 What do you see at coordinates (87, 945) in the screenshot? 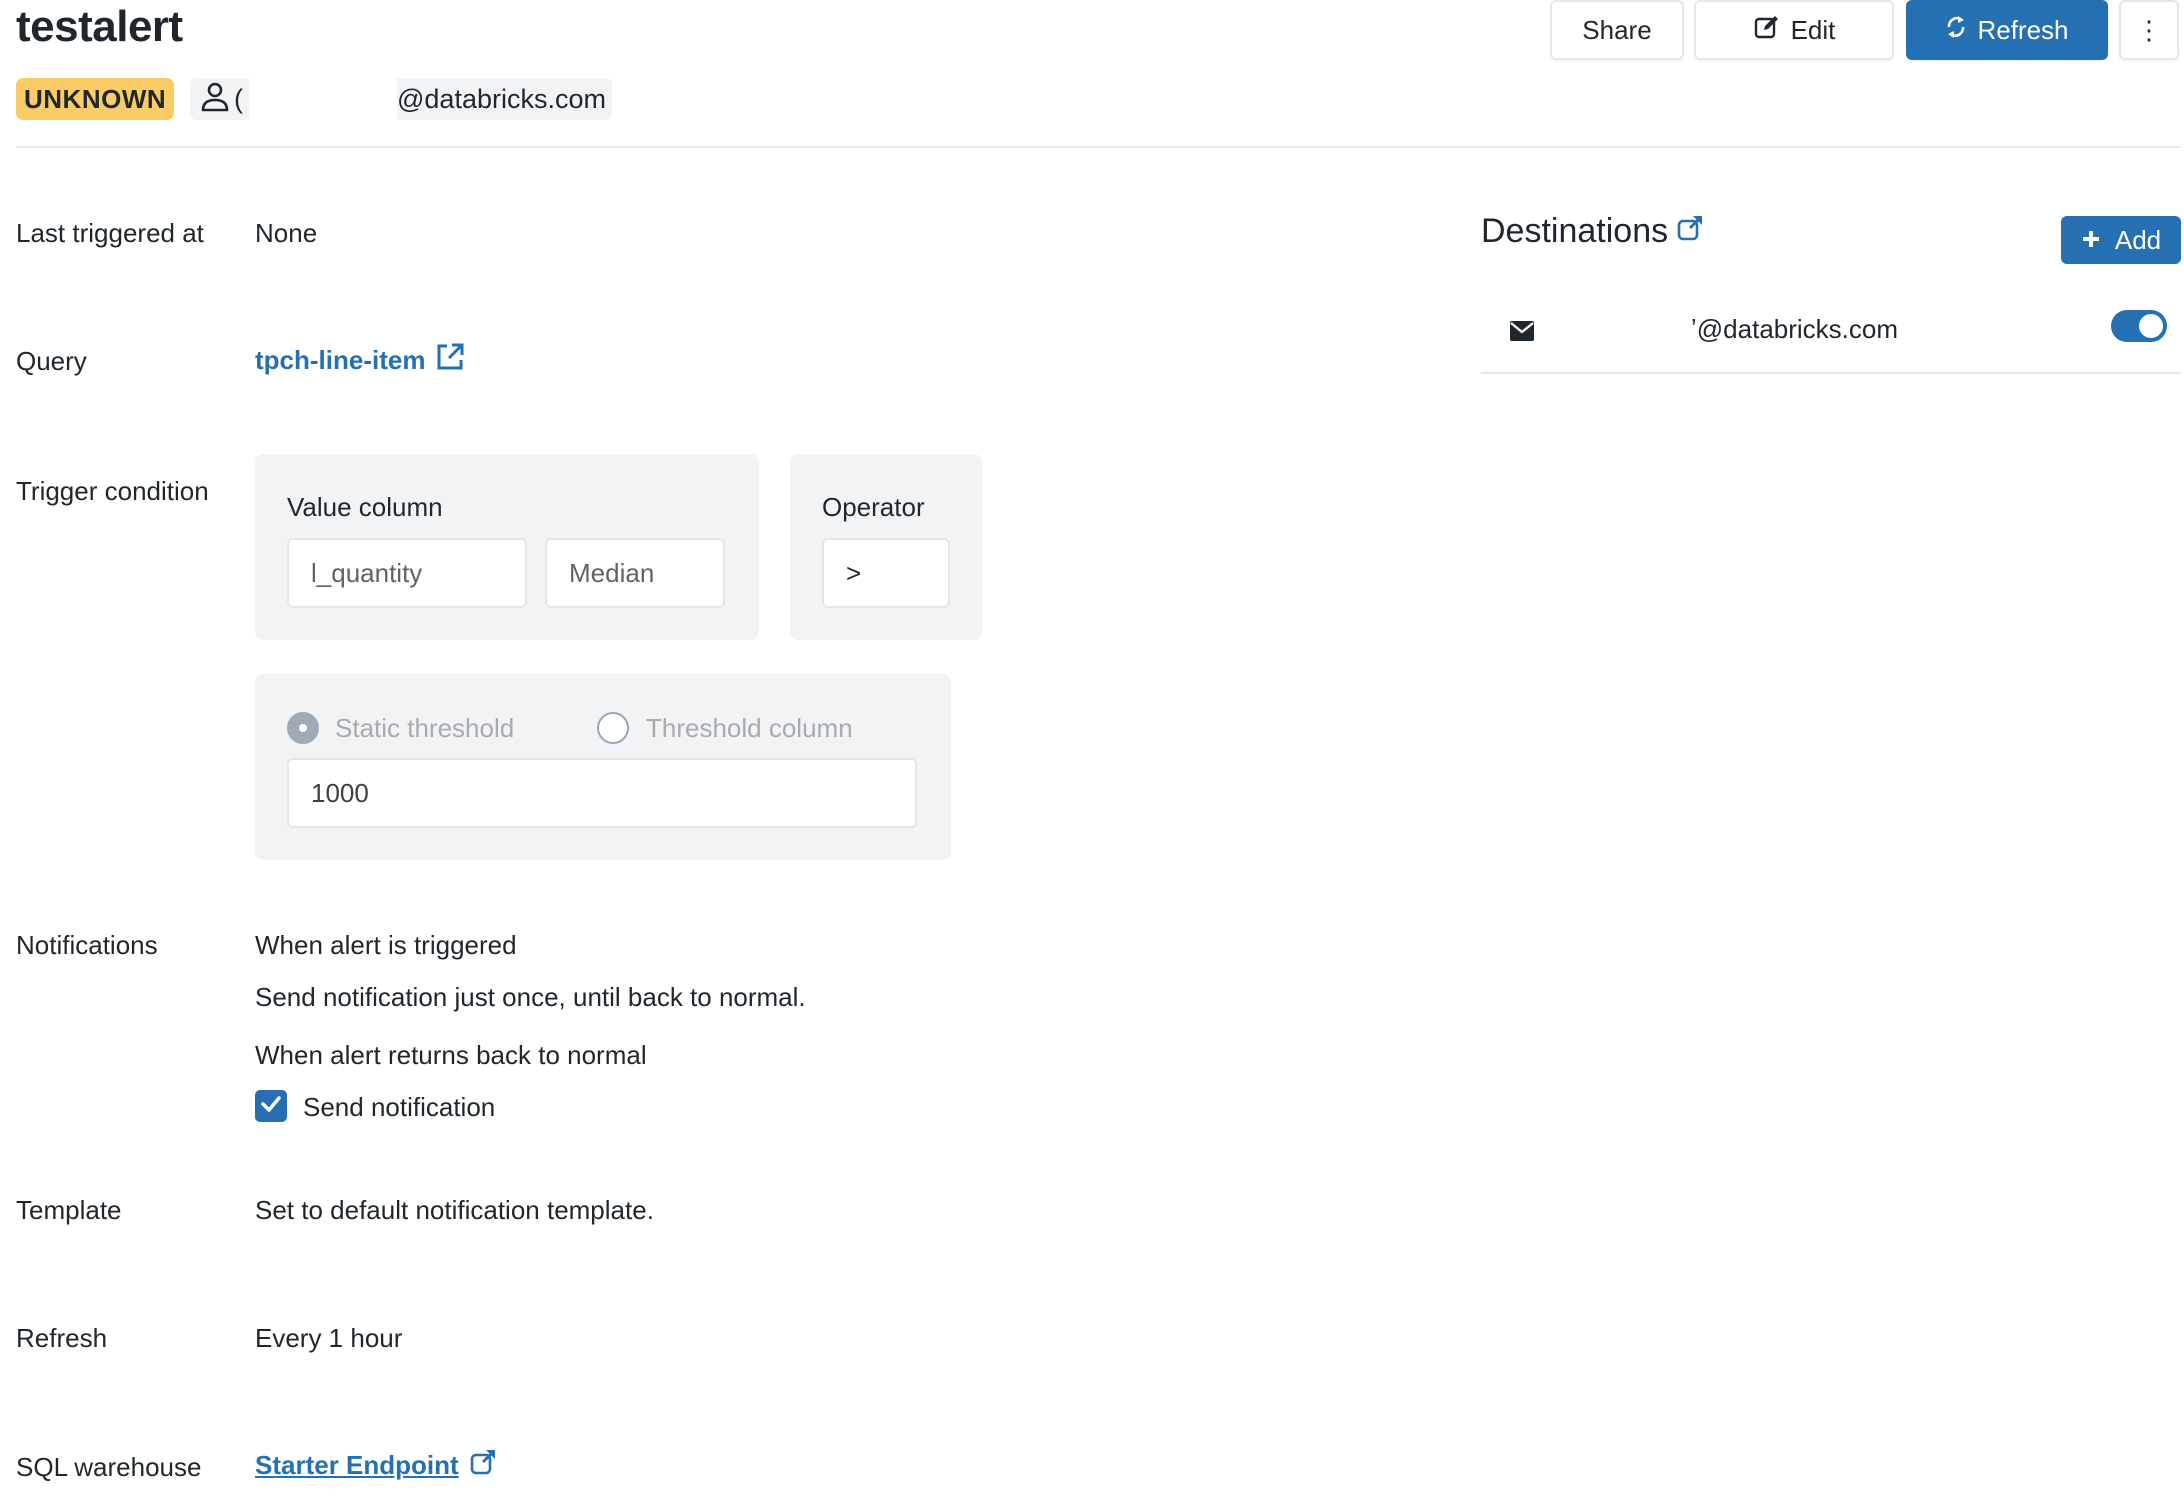
I see `notifications-label: Notifications` at bounding box center [87, 945].